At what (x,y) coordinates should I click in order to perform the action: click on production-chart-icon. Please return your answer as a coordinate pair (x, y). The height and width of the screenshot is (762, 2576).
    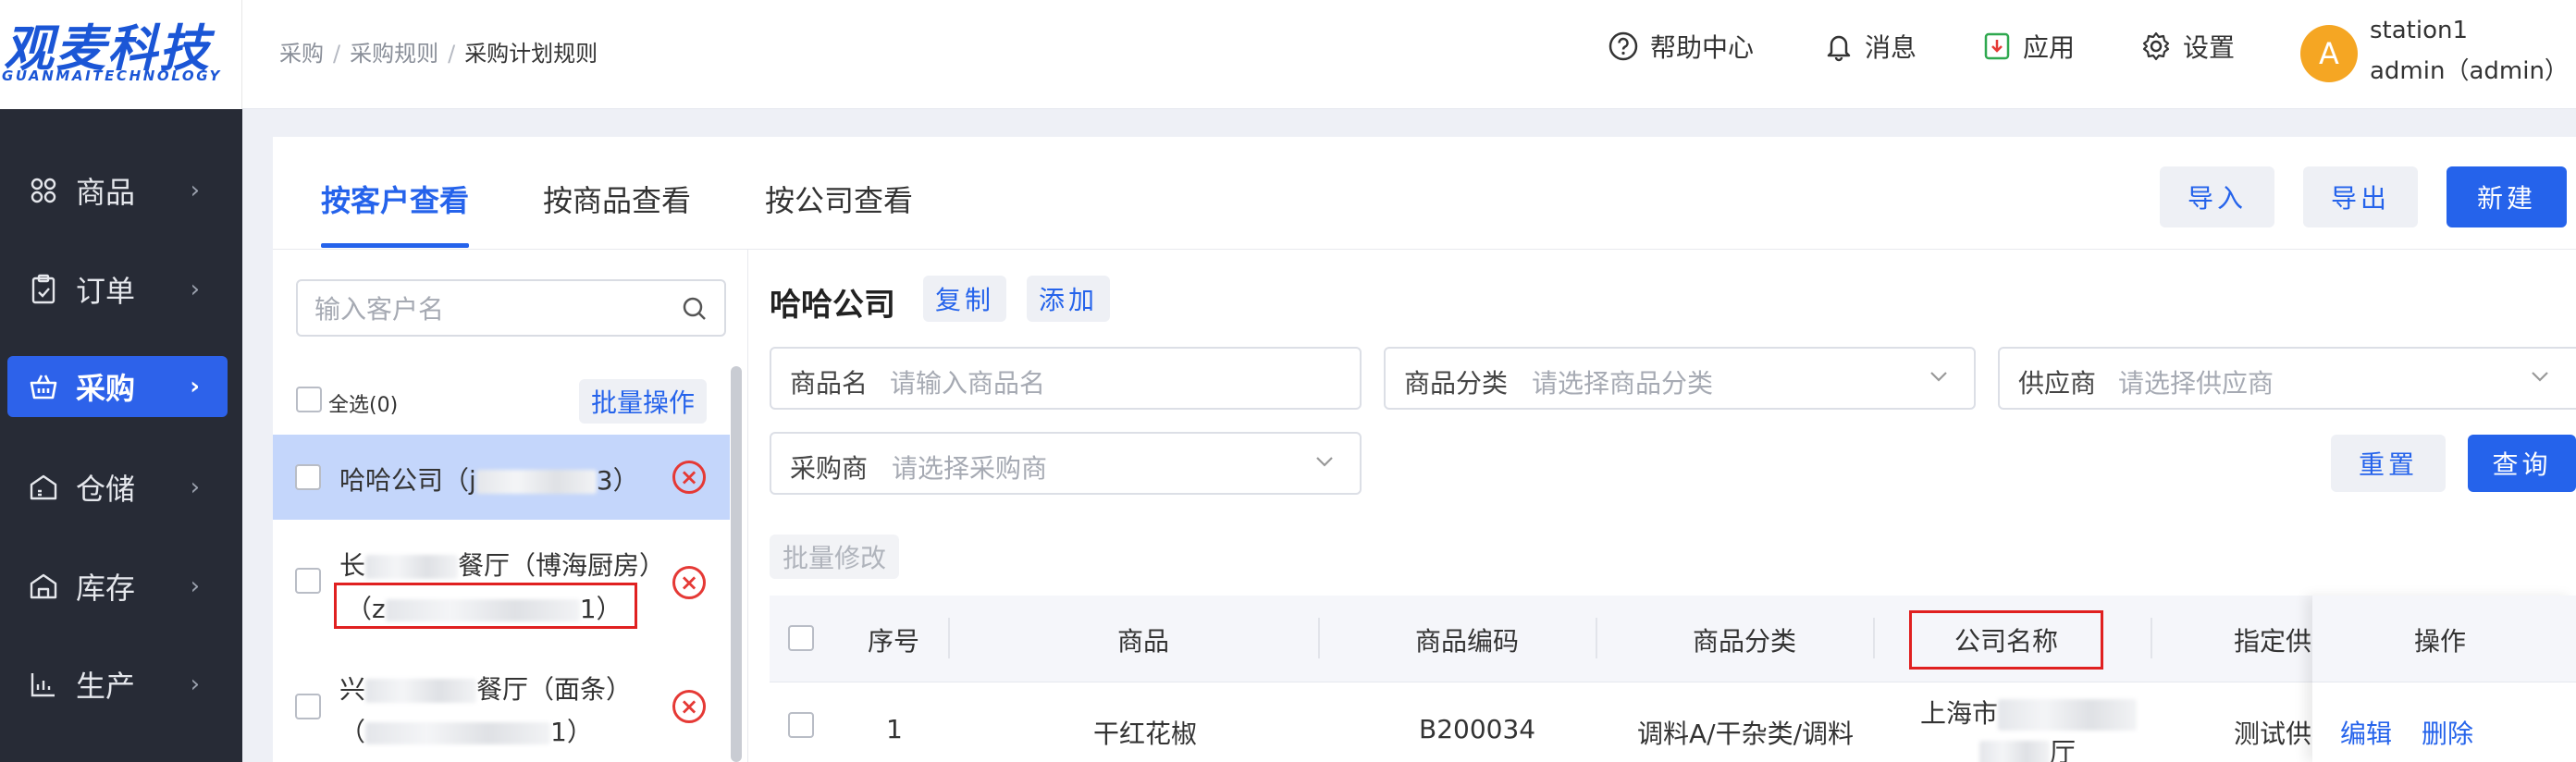
    Looking at the image, I should click on (43, 684).